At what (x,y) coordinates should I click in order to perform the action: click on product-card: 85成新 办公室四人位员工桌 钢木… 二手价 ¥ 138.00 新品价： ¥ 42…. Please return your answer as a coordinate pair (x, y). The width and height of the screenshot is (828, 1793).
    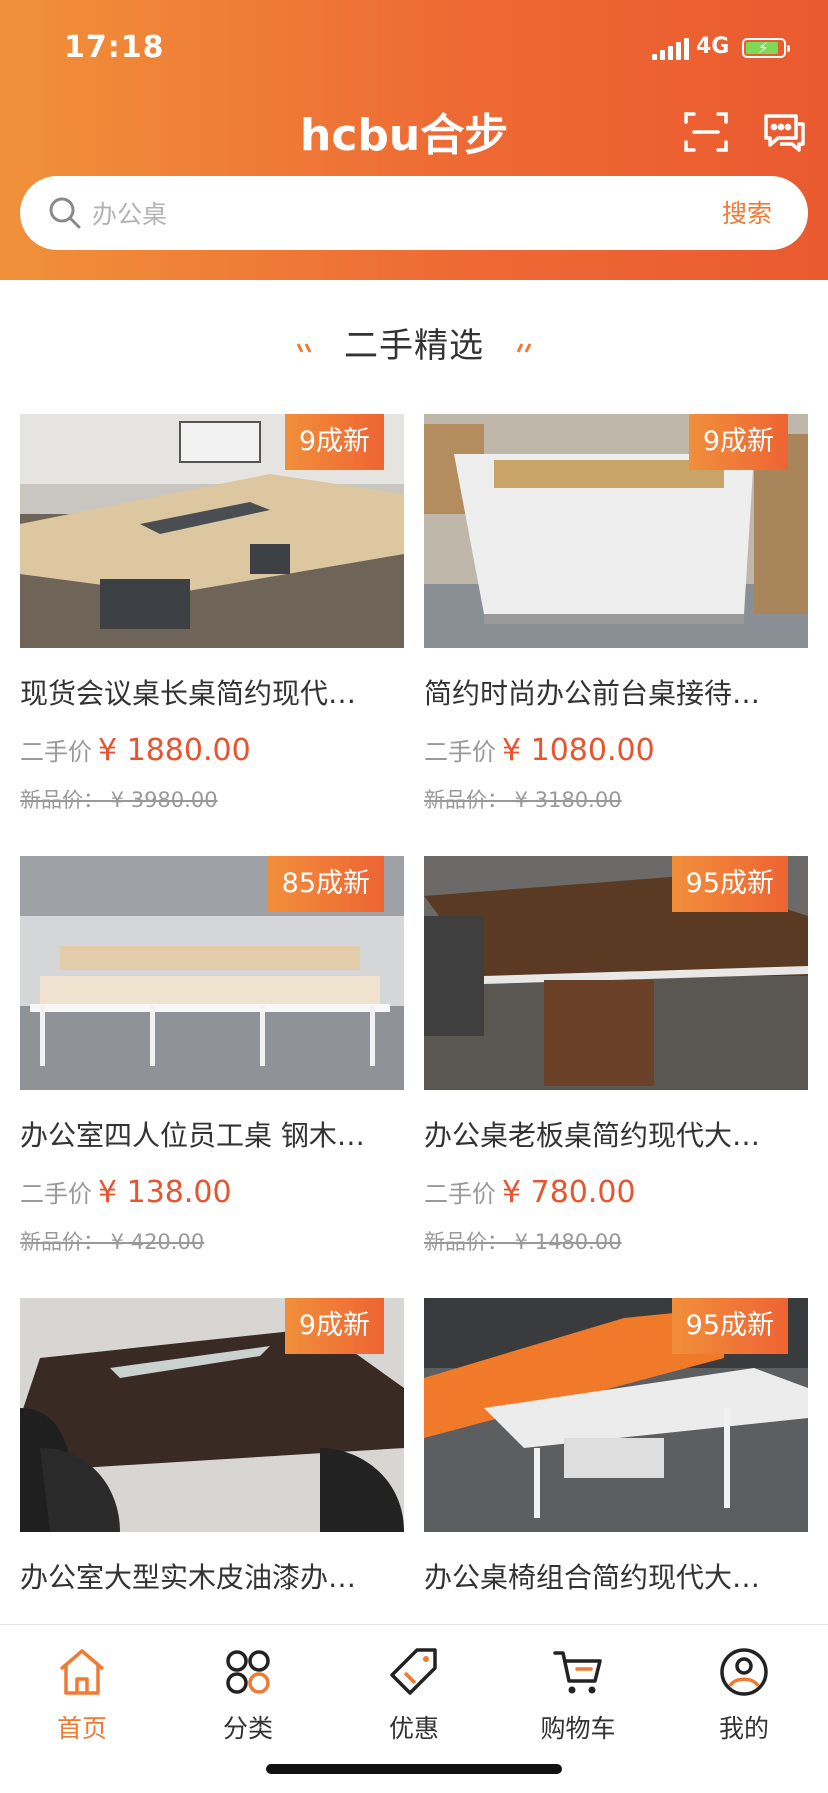
    Looking at the image, I should click on (212, 1066).